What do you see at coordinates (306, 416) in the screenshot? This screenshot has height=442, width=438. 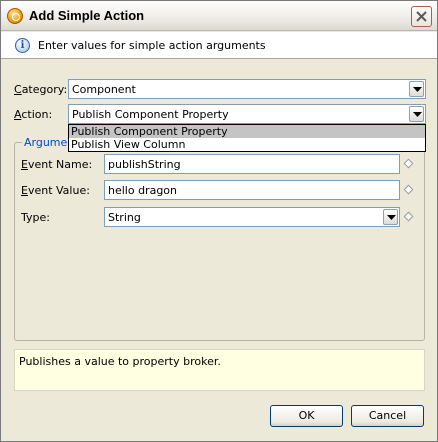 I see `ok-button: OK` at bounding box center [306, 416].